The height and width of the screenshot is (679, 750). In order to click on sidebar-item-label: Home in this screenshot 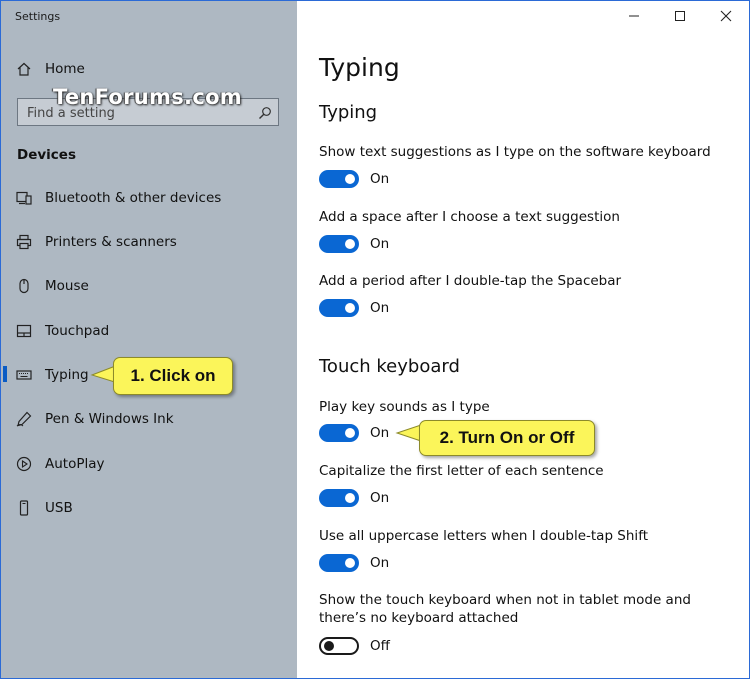, I will do `click(65, 69)`.